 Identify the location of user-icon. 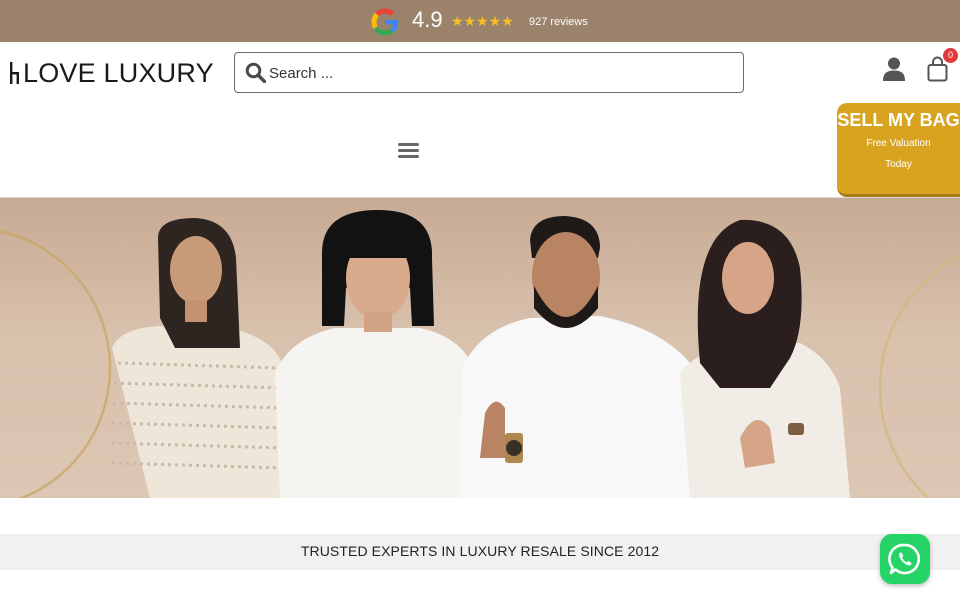
(894, 69).